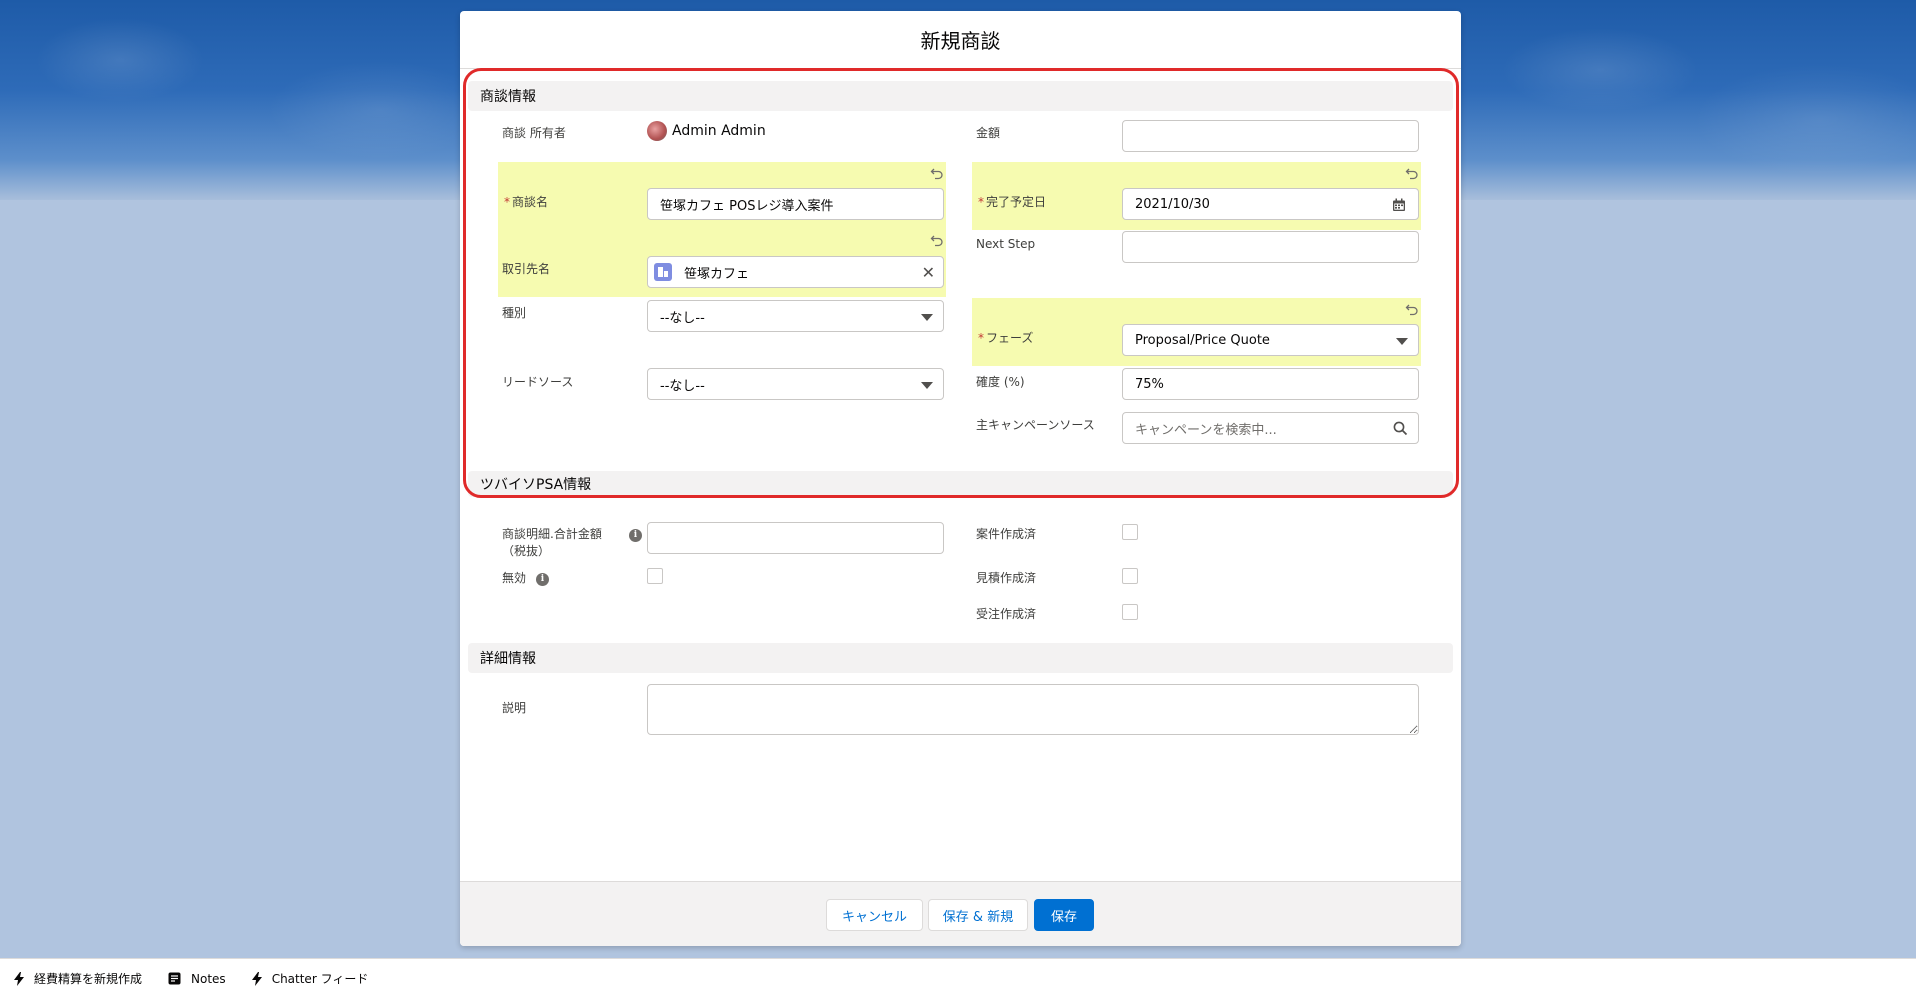 Image resolution: width=1916 pixels, height=998 pixels. I want to click on probability-label: 確度 (%), so click(1000, 382).